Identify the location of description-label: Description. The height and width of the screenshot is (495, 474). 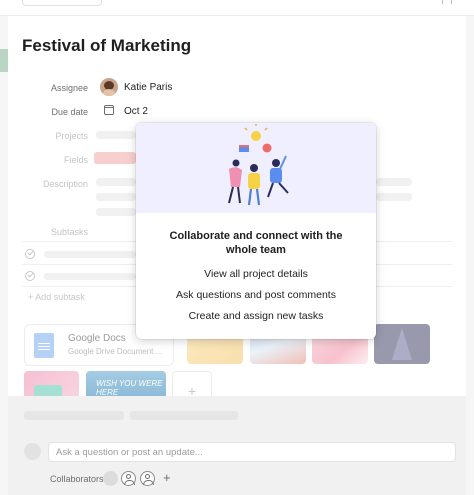
(65, 184).